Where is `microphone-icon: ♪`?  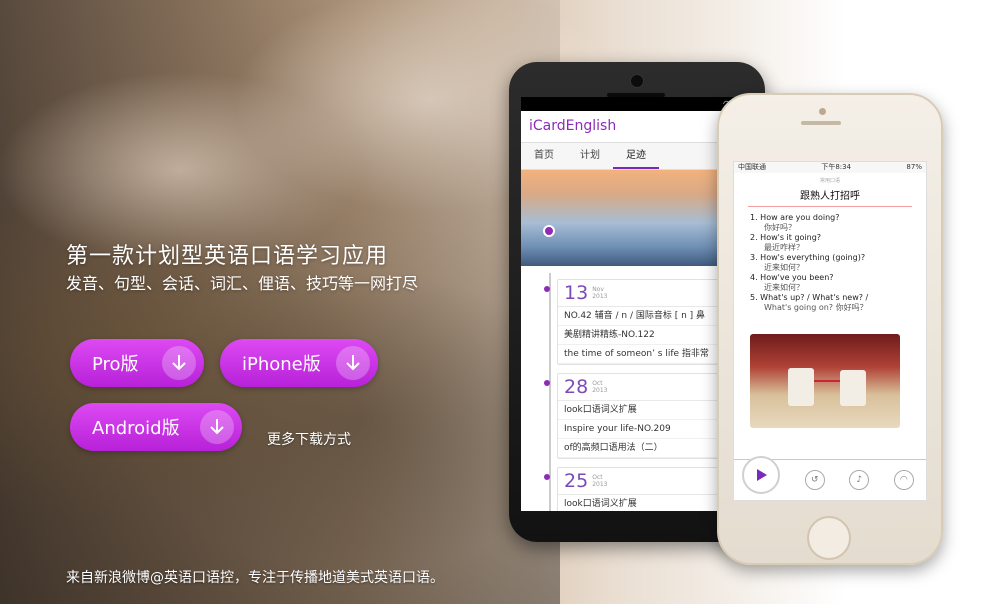
microphone-icon: ♪ is located at coordinates (859, 480).